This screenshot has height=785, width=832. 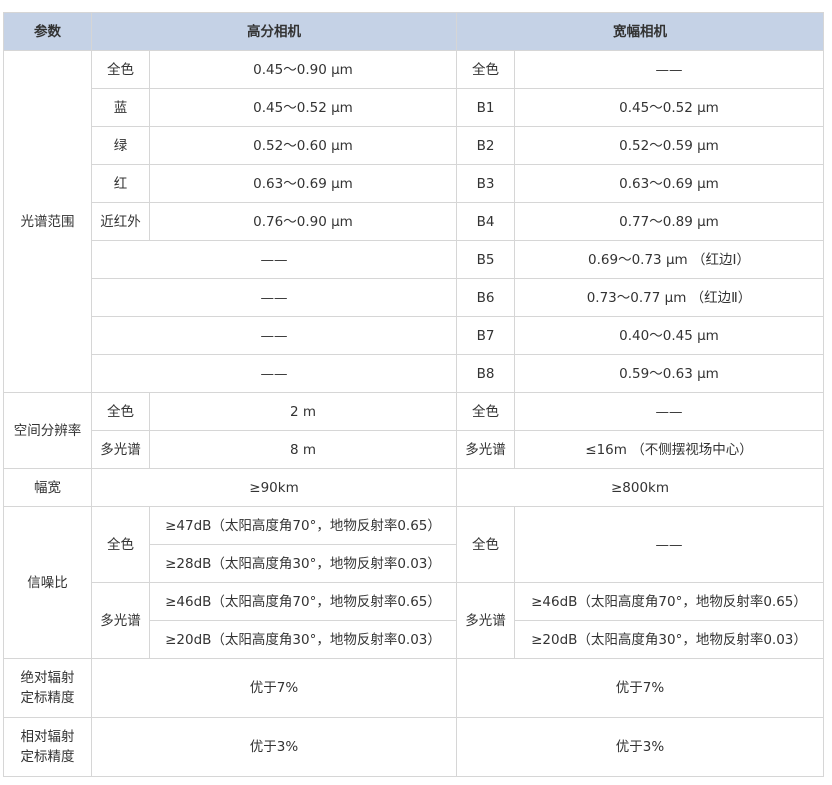 I want to click on header-wide-camera: 宽幅相机, so click(x=640, y=31).